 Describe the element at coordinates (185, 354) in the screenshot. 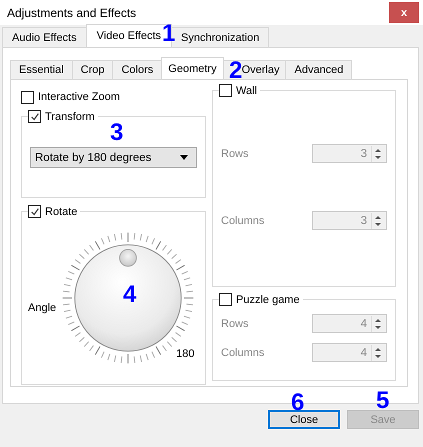

I see `angle-reading: 180` at that location.